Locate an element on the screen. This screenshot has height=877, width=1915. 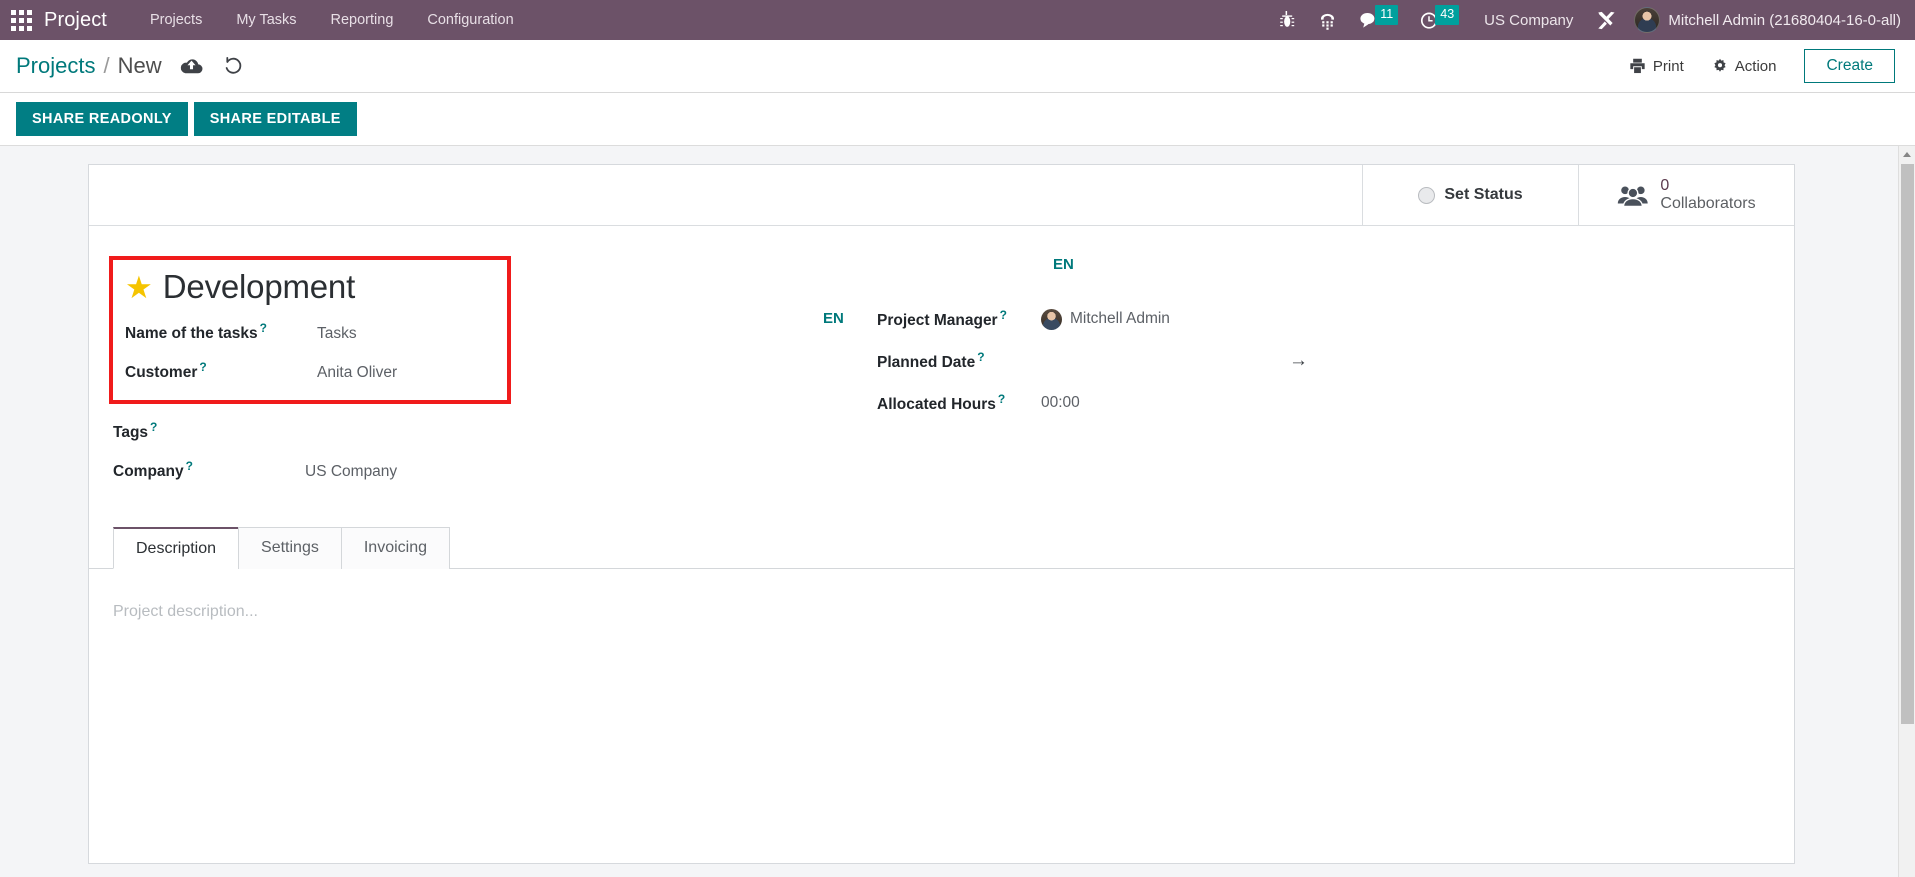
field-label-allocated-hours: Allocated Hours? is located at coordinates (941, 403).